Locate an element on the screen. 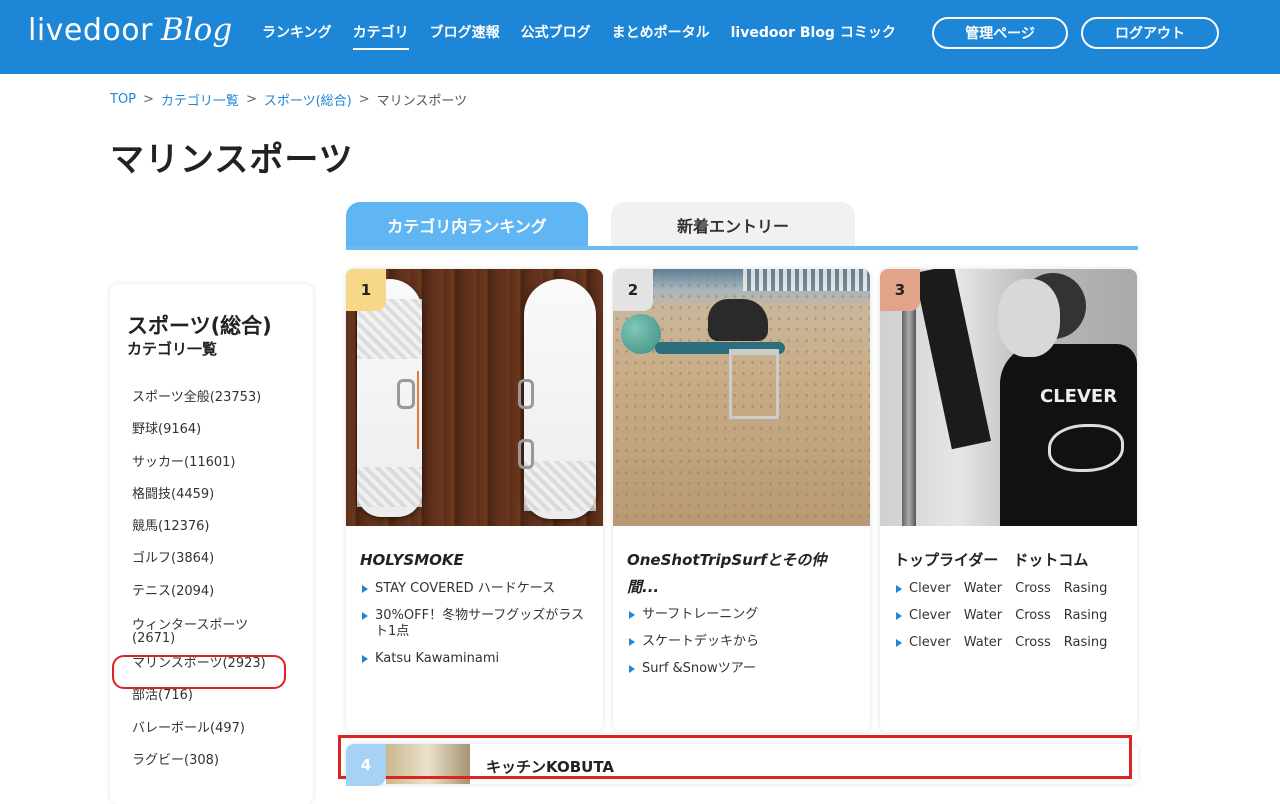  fence-image is located at coordinates (806, 280).